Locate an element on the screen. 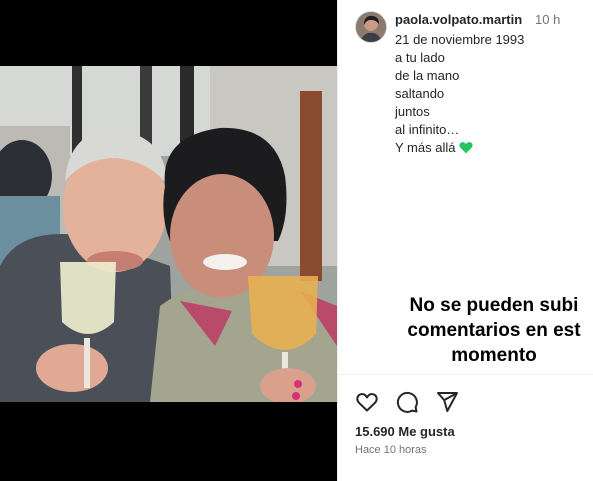 This screenshot has width=593, height=481. like-button is located at coordinates (367, 402).